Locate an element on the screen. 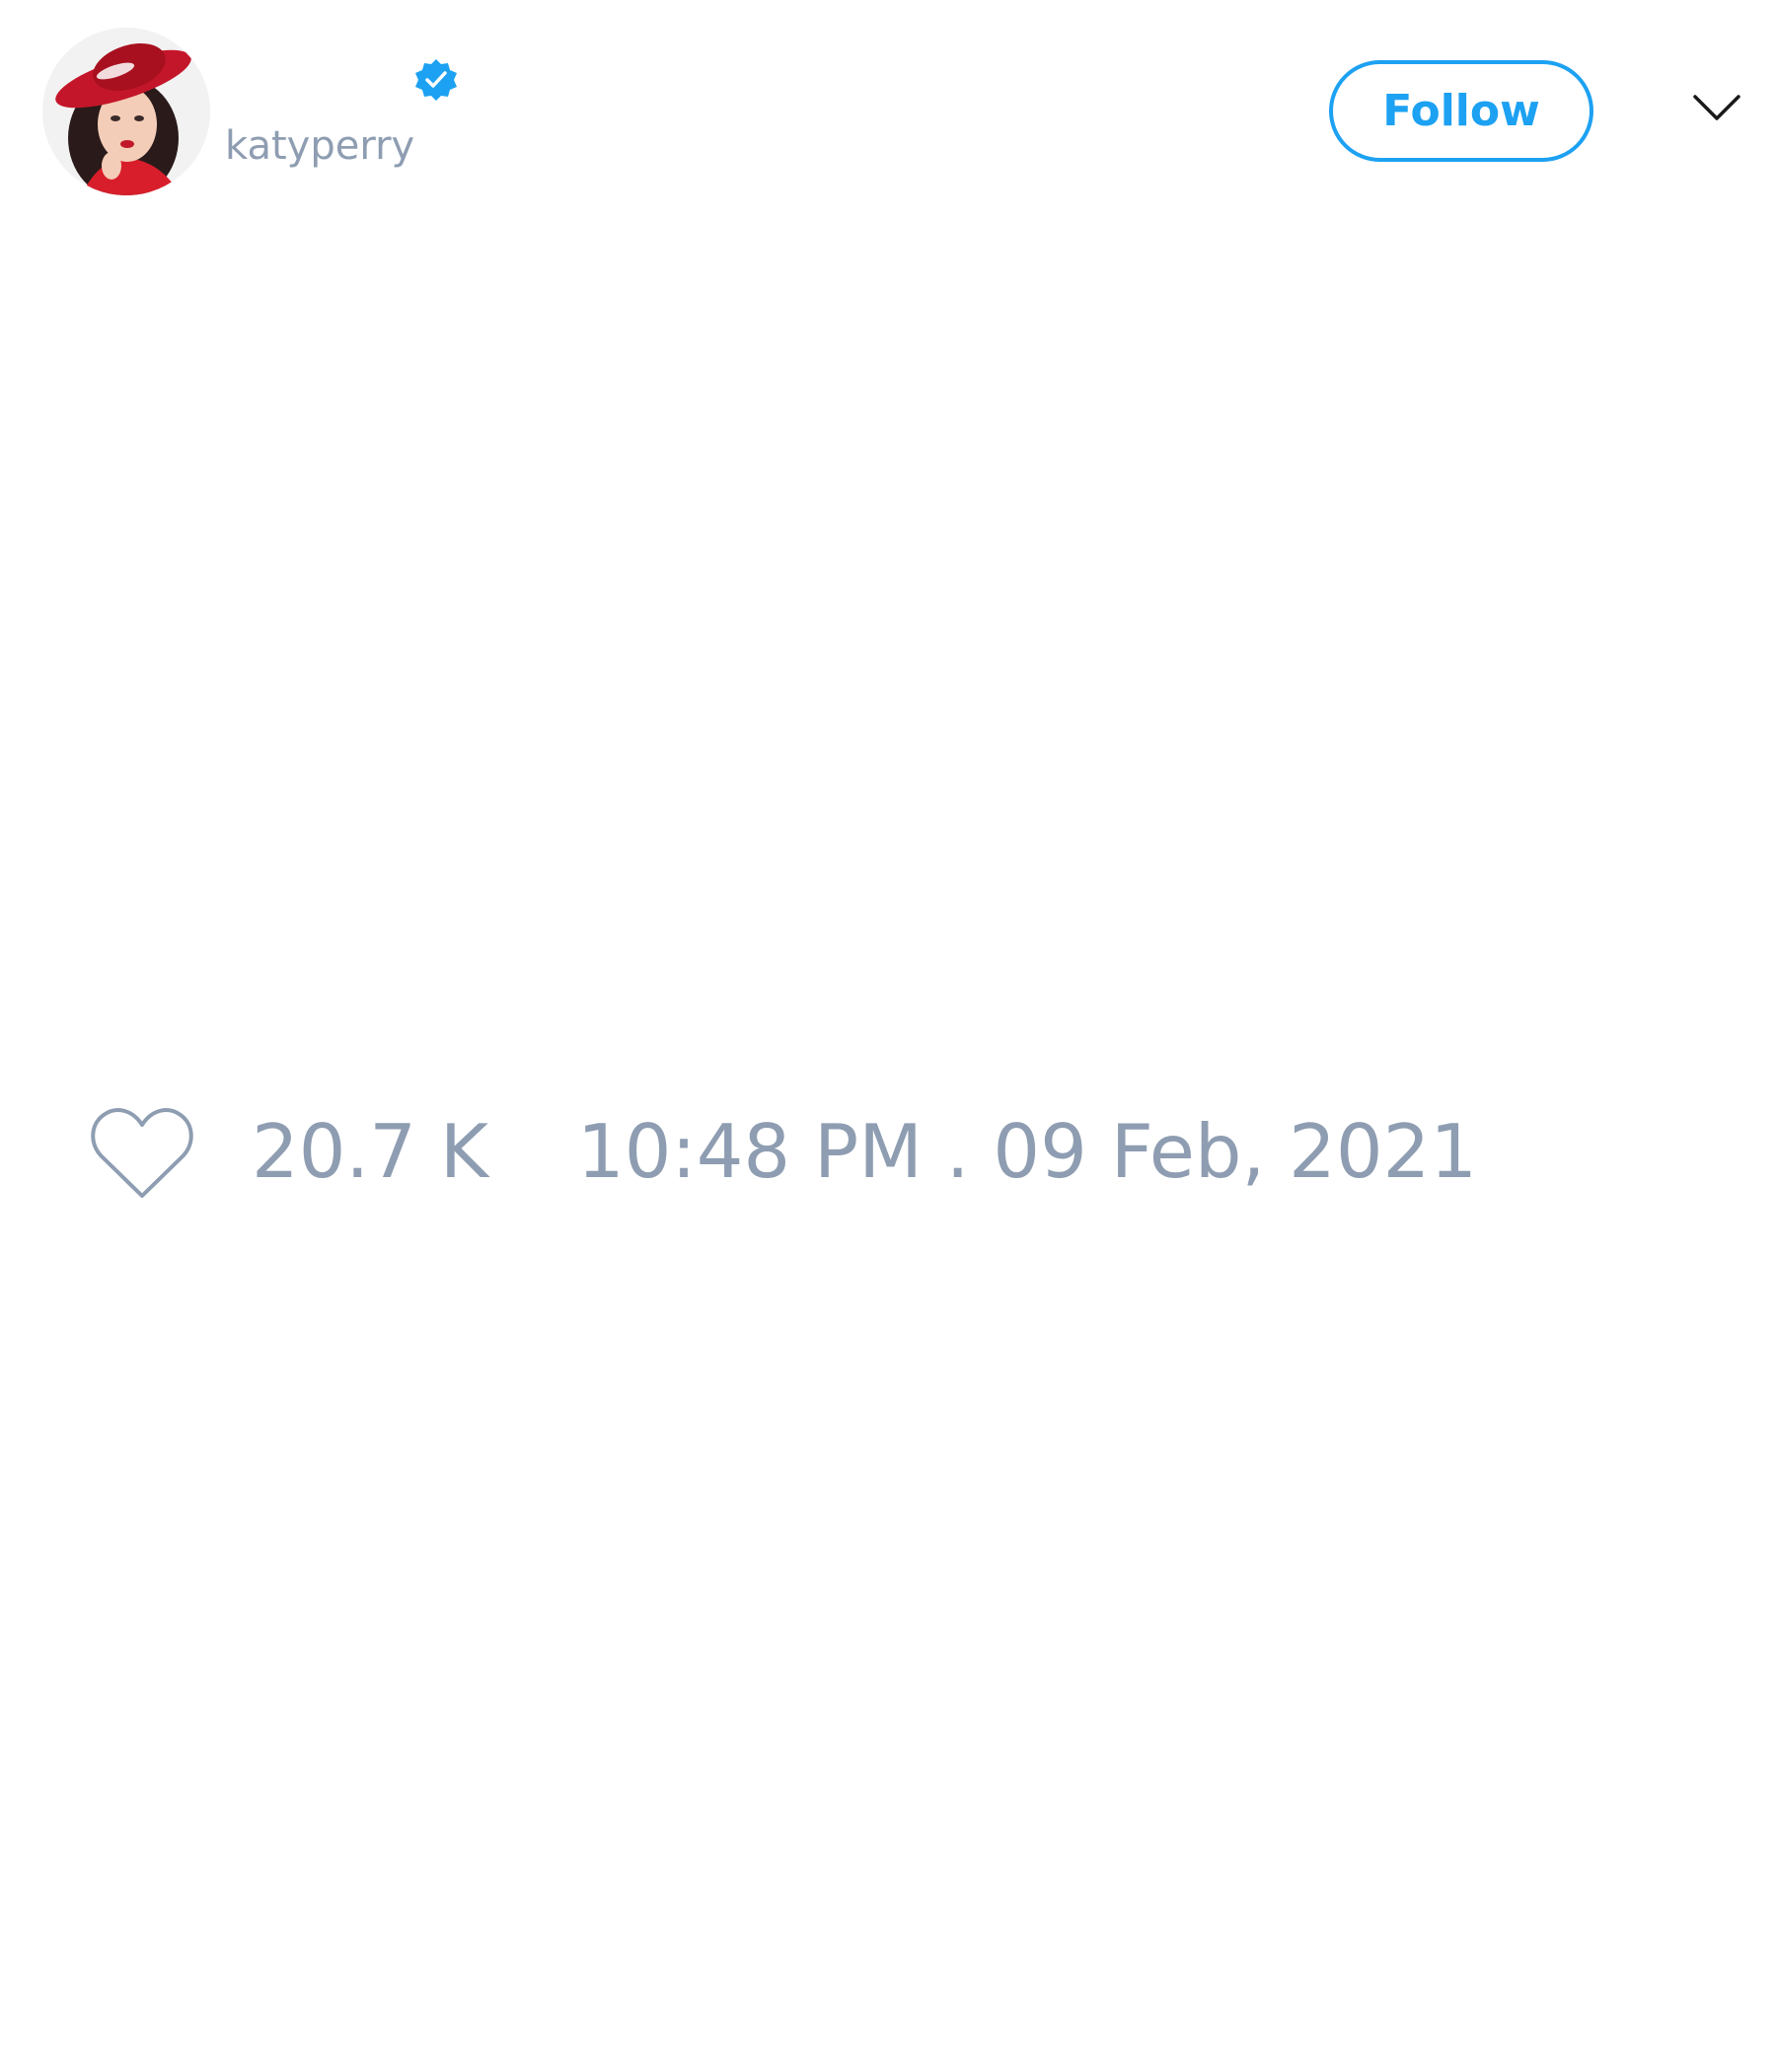 This screenshot has height=2072, width=1776. heart-outline-icon is located at coordinates (142, 1155).